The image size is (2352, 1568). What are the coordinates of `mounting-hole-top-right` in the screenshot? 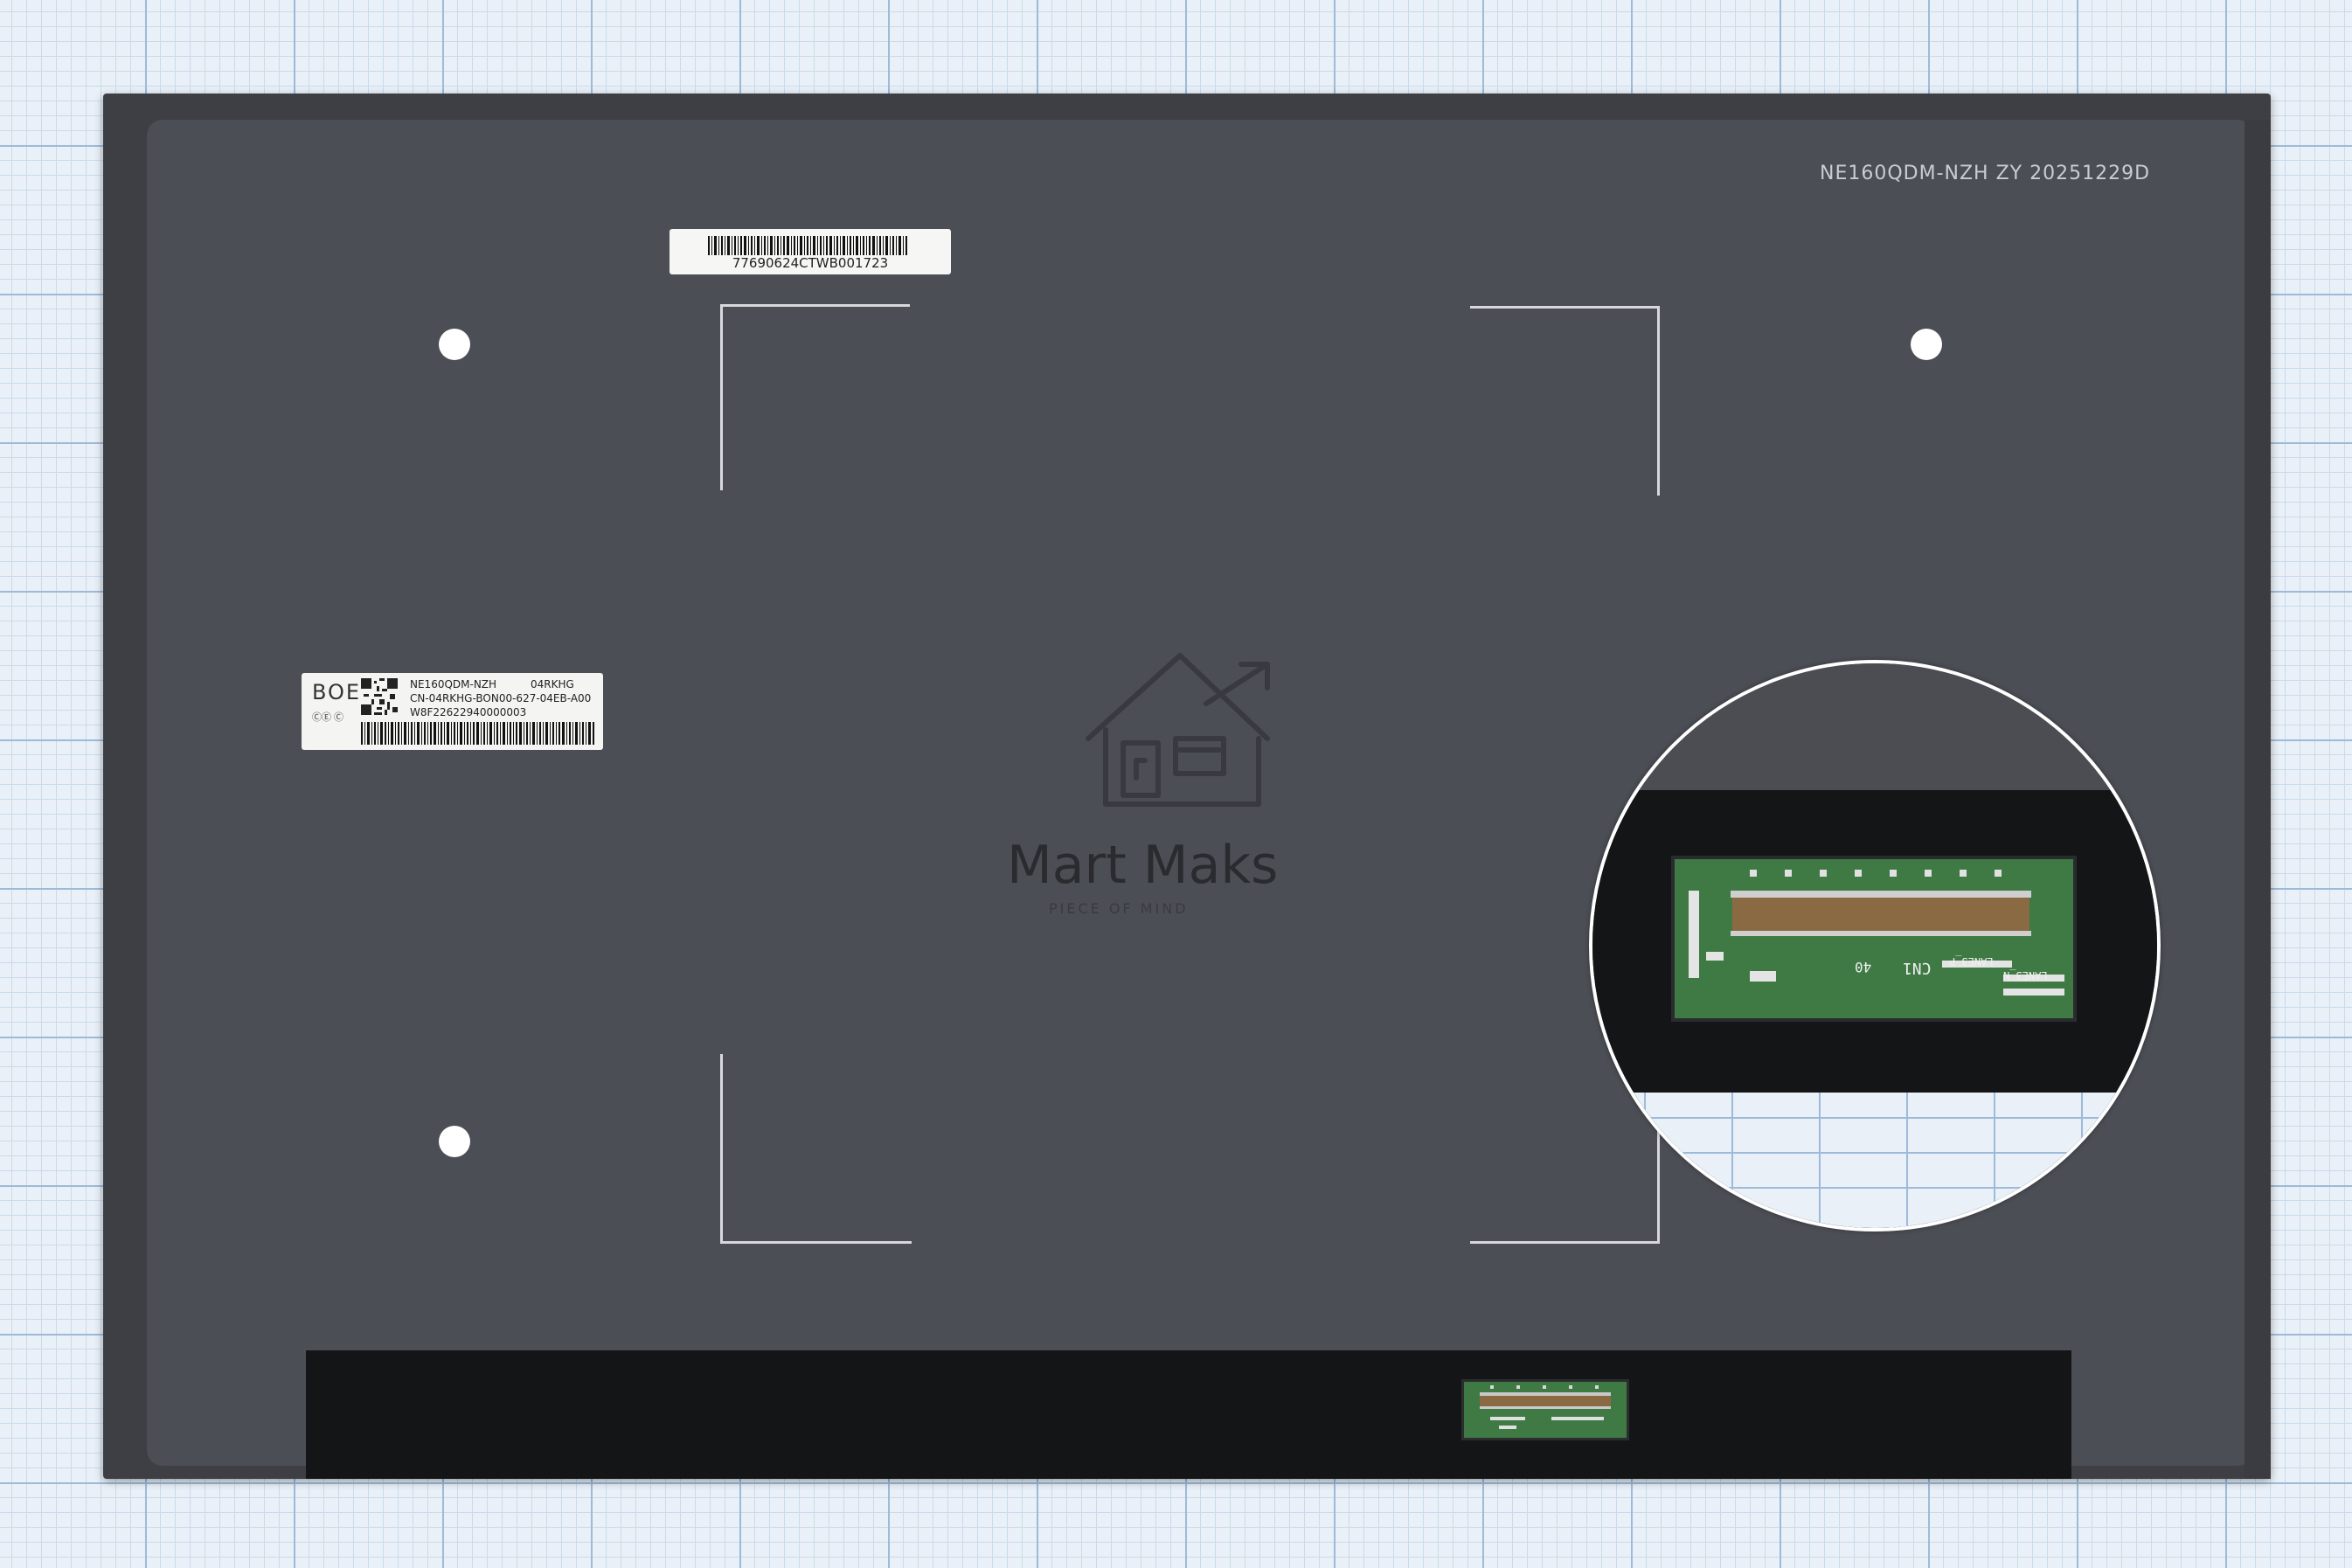 It's located at (1927, 345).